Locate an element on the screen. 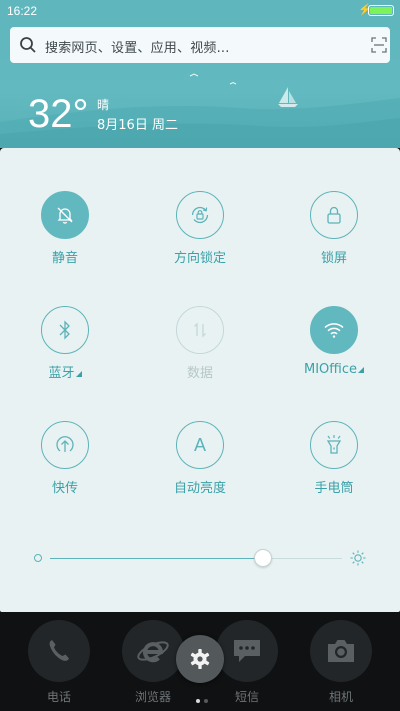  settings-button is located at coordinates (200, 659).